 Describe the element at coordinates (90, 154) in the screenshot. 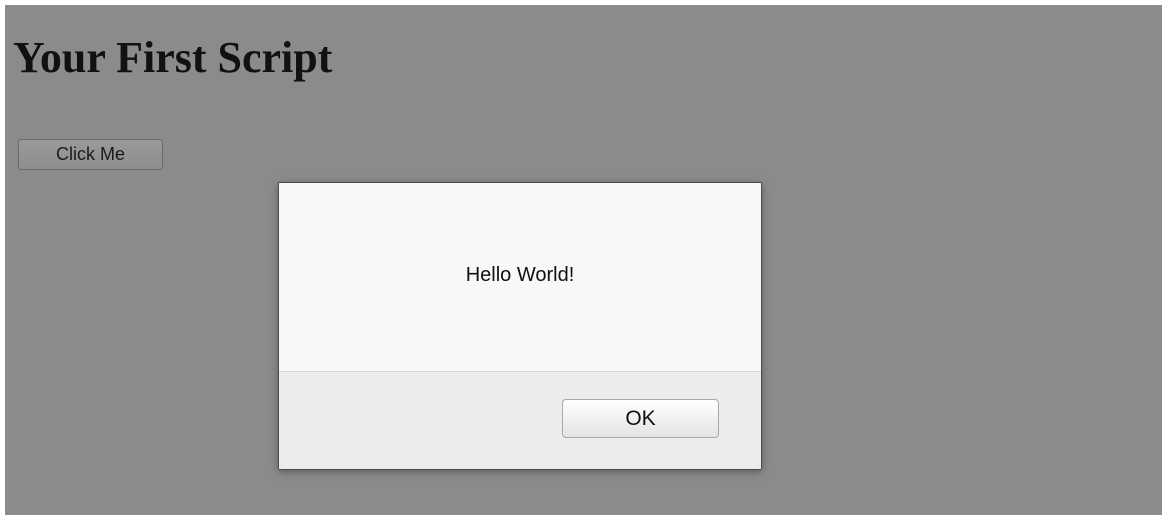

I see `click-me-button: Click Me` at that location.